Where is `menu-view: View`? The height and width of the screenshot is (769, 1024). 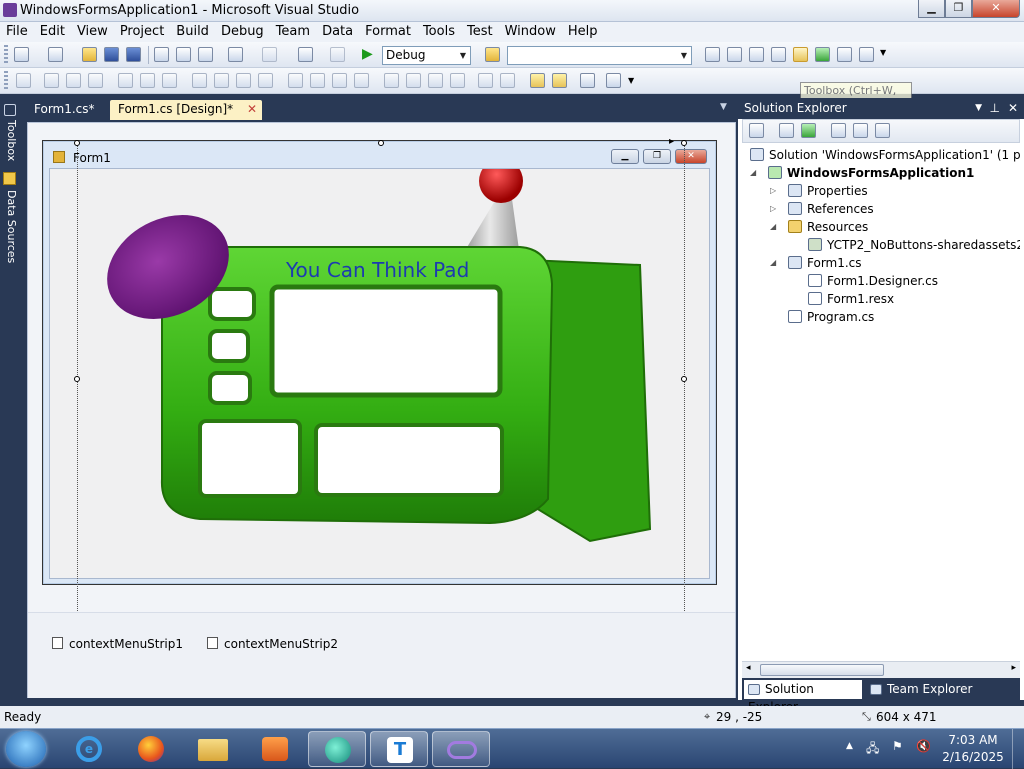
menu-view: View is located at coordinates (92, 32).